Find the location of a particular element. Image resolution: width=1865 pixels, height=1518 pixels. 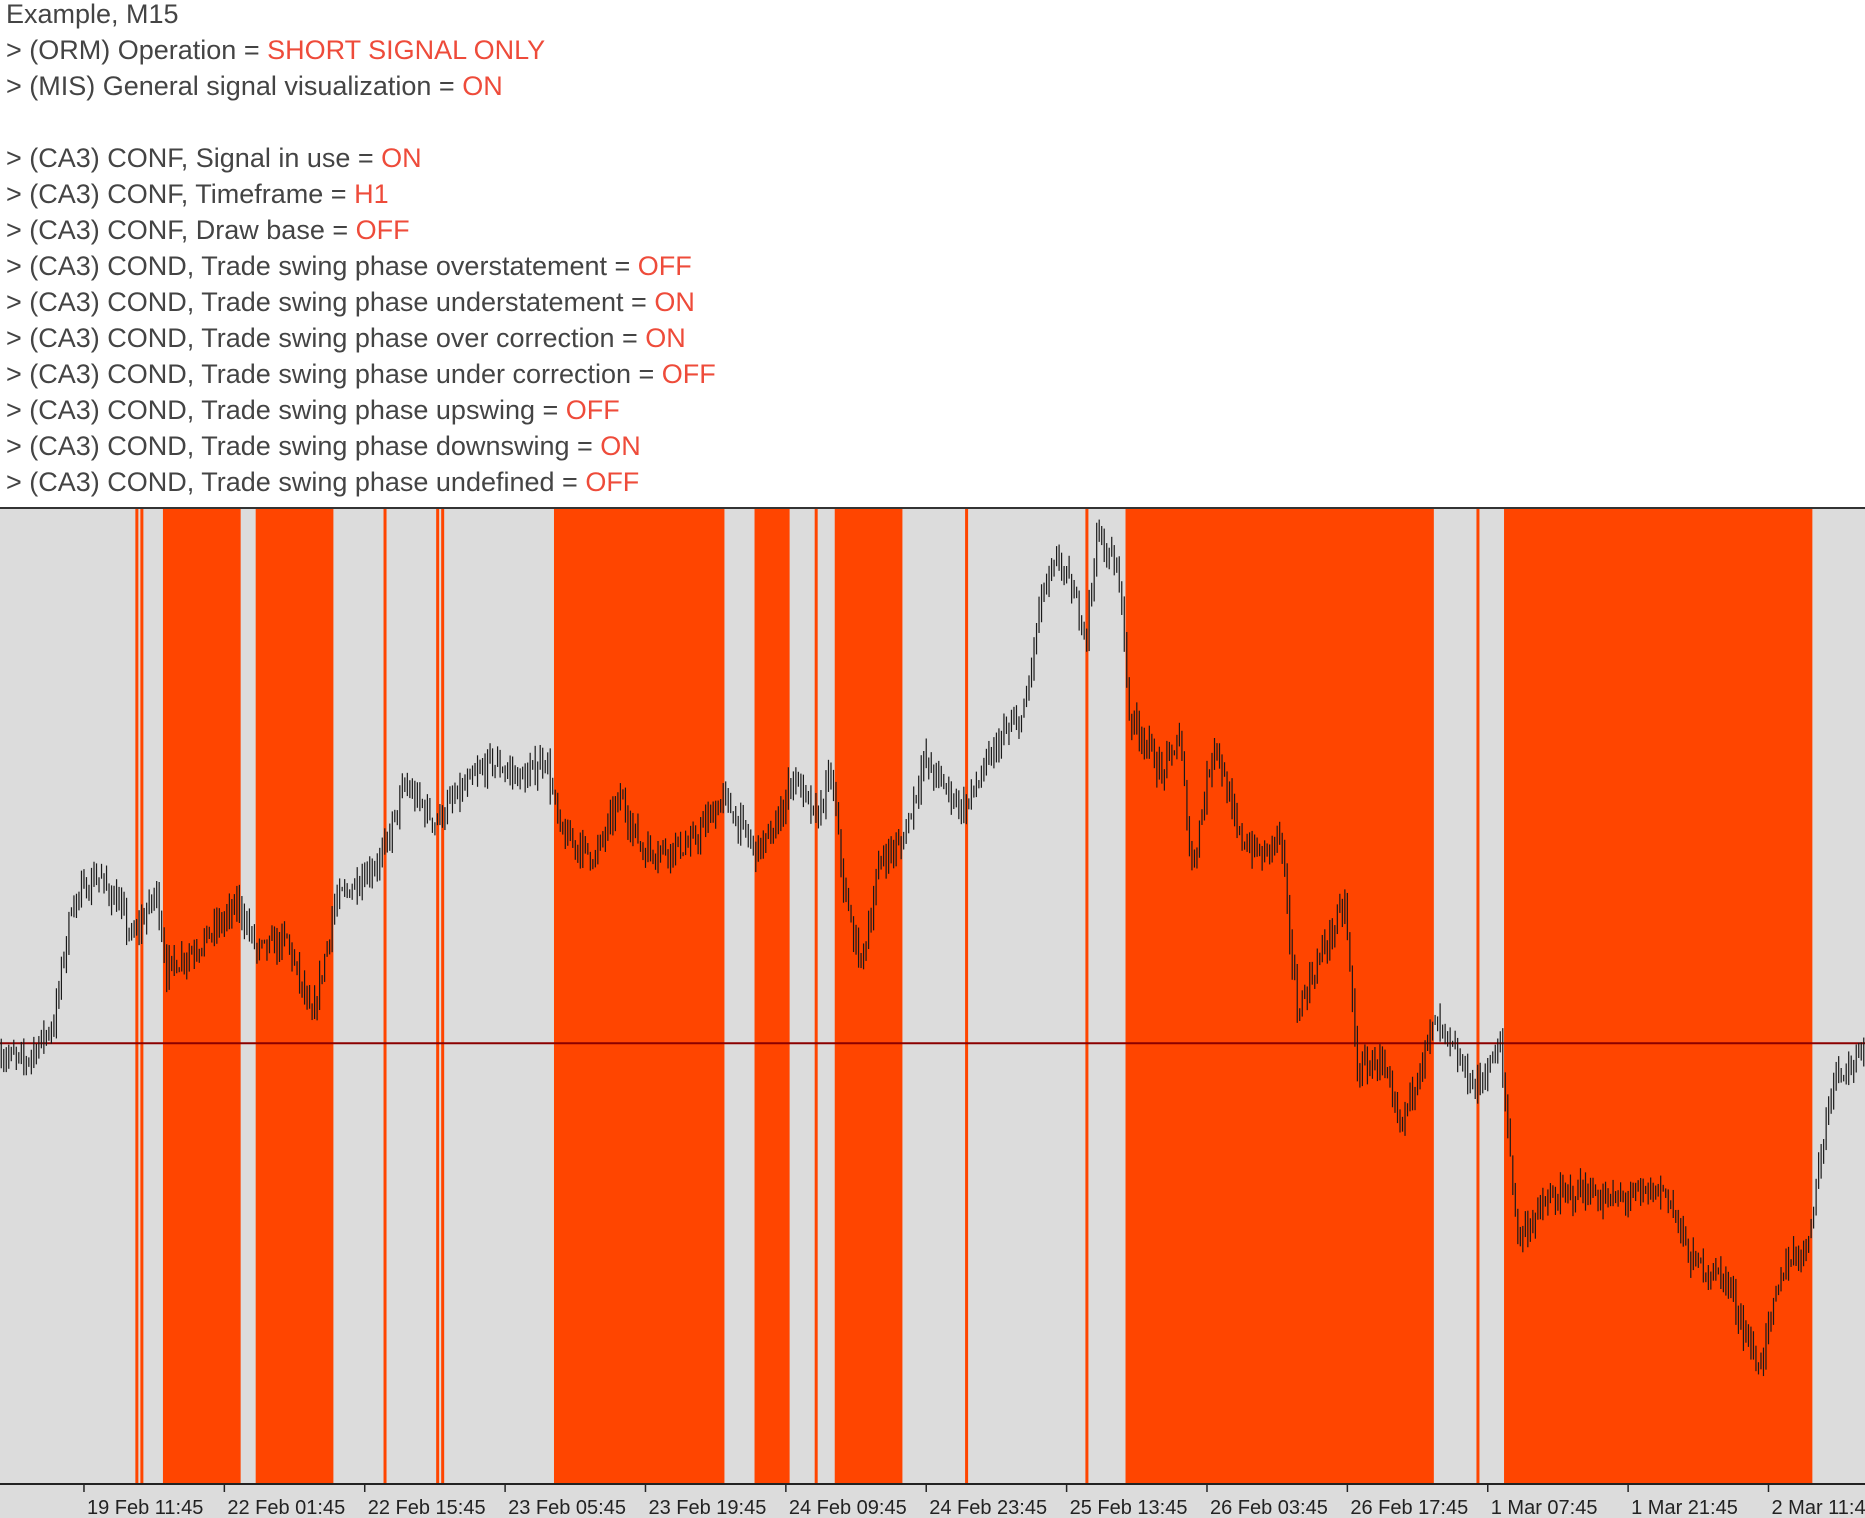

x-tick-label: 2 Mar 11:45 is located at coordinates (1818, 1507).